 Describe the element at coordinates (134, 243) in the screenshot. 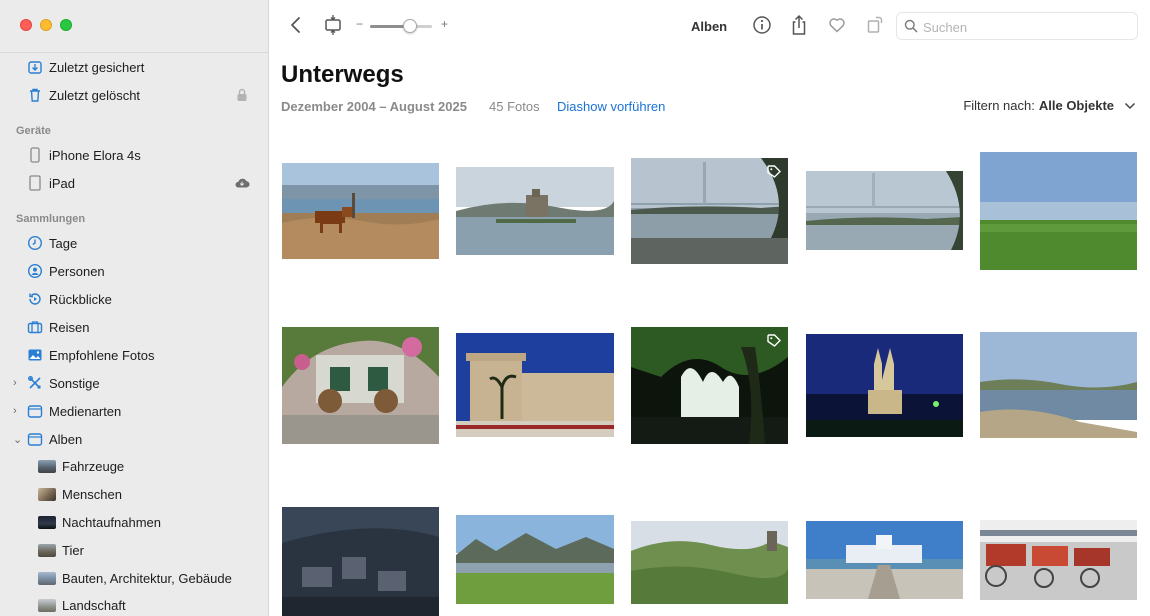

I see `sidebar-item-days: Tage` at that location.